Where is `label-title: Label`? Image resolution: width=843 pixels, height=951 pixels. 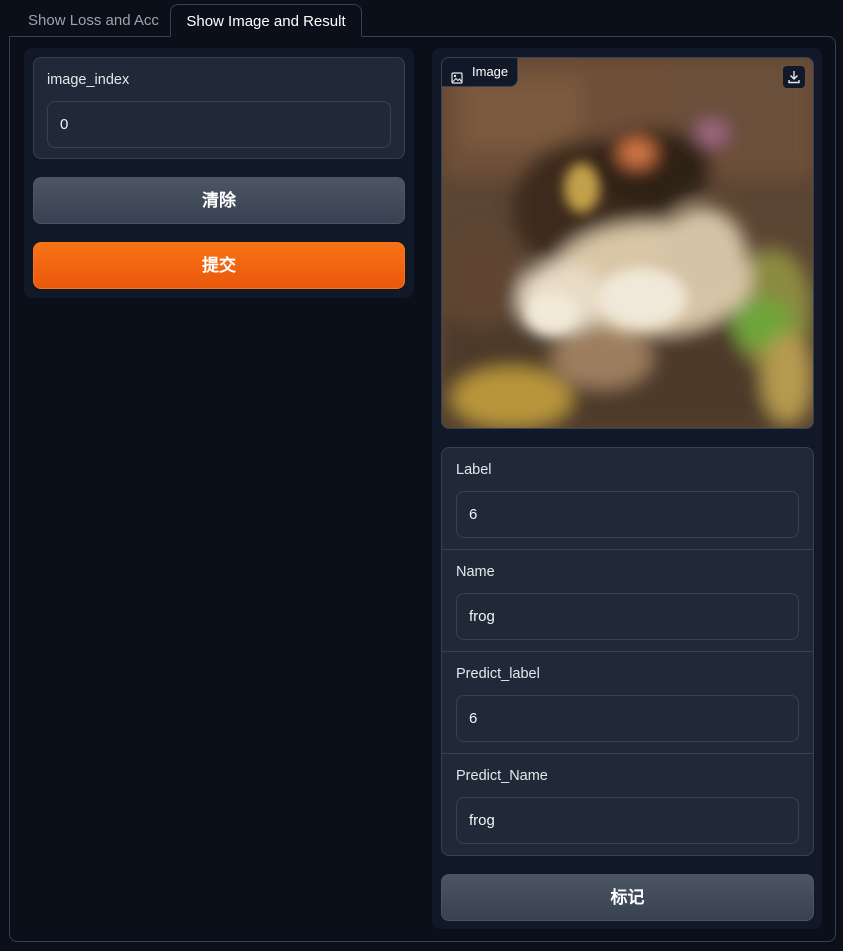
label-title: Label is located at coordinates (474, 470).